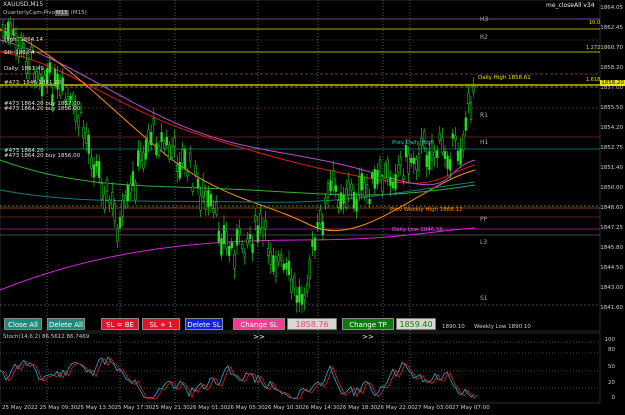 Image resolution: width=625 pixels, height=415 pixels. I want to click on stoch-tick-label: 80, so click(611, 350).